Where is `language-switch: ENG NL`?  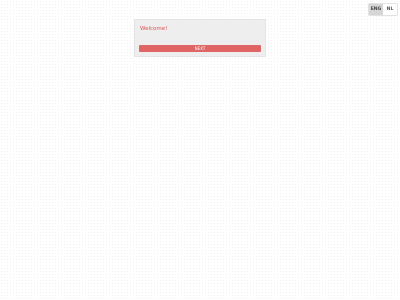
language-switch: ENG NL is located at coordinates (383, 9).